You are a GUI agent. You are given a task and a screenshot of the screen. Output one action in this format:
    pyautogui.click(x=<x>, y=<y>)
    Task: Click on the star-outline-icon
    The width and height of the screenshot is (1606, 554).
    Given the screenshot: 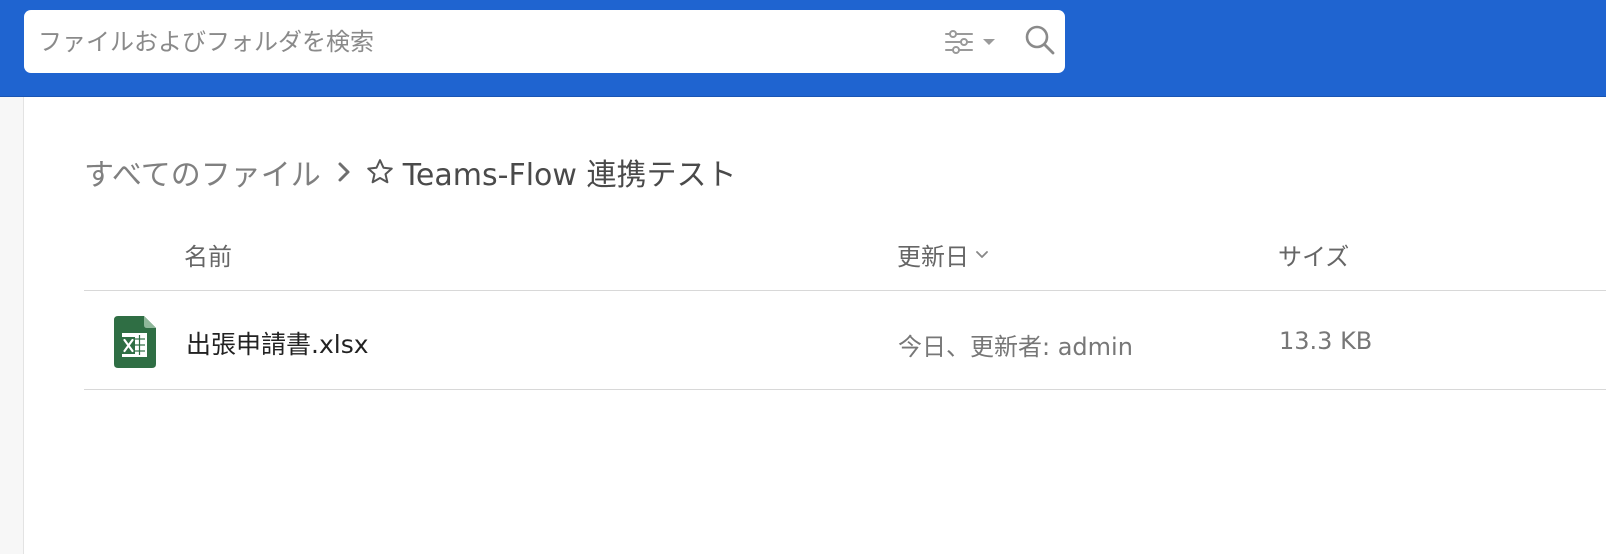 What is the action you would take?
    pyautogui.click(x=380, y=172)
    